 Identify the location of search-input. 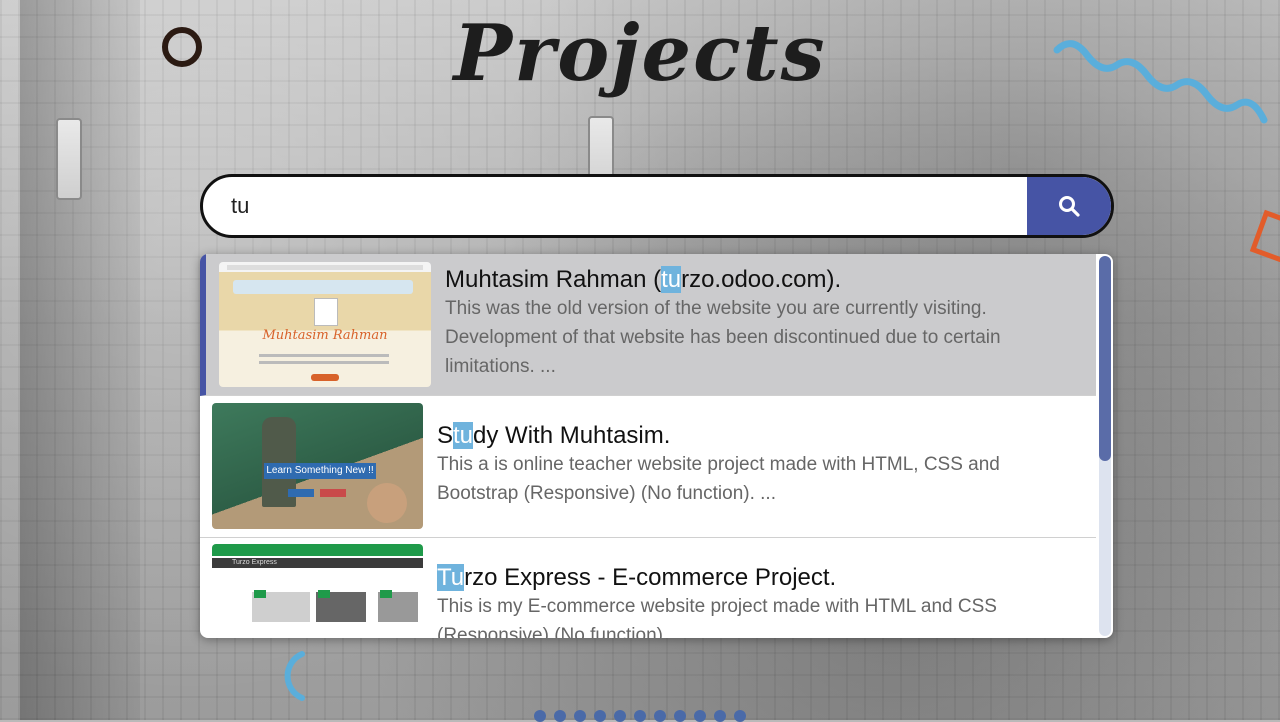
(615, 206).